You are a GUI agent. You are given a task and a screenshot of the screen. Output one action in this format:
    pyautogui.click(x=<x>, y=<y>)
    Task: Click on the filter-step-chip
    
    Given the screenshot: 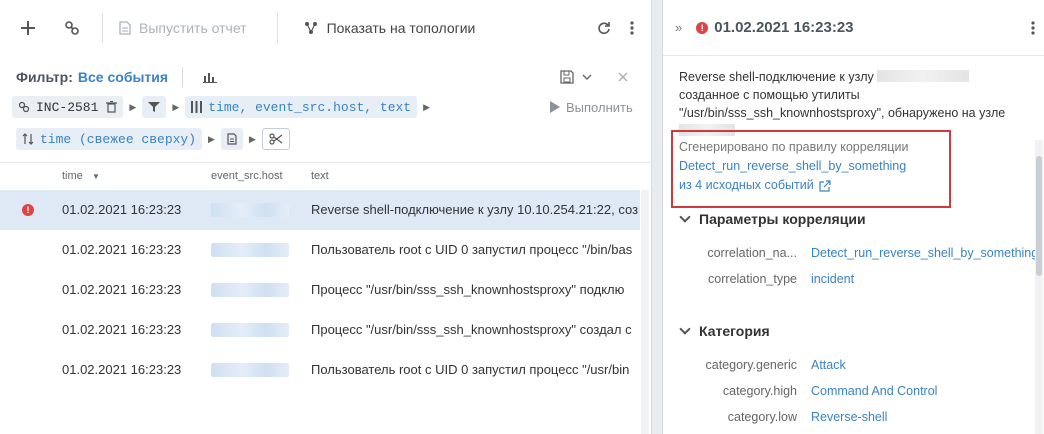 What is the action you would take?
    pyautogui.click(x=154, y=107)
    